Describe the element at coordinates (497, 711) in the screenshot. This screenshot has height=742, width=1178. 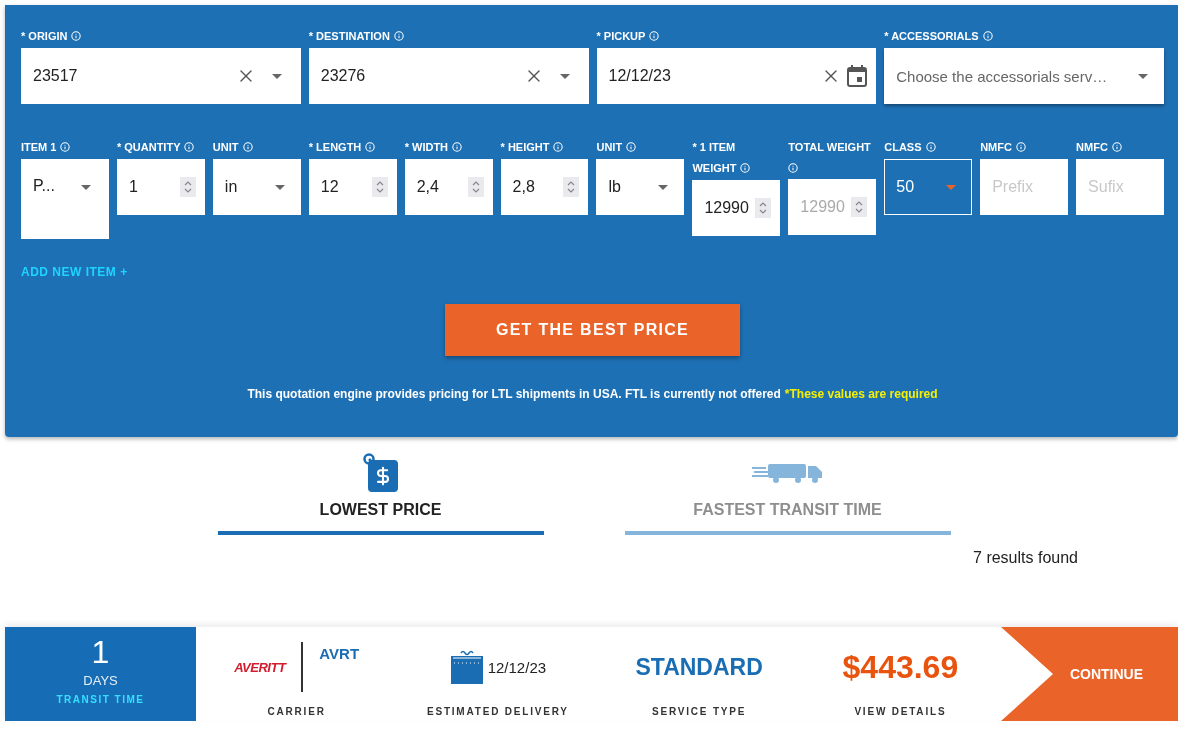
I see `delivery-label: ESTIMATED DELIVERY` at that location.